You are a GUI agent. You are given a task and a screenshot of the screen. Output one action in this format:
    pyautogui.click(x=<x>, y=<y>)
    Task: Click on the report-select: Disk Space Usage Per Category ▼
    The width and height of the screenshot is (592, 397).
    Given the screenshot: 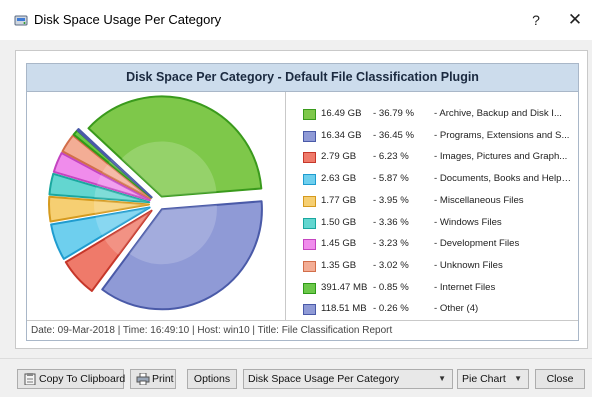 What is the action you would take?
    pyautogui.click(x=348, y=379)
    